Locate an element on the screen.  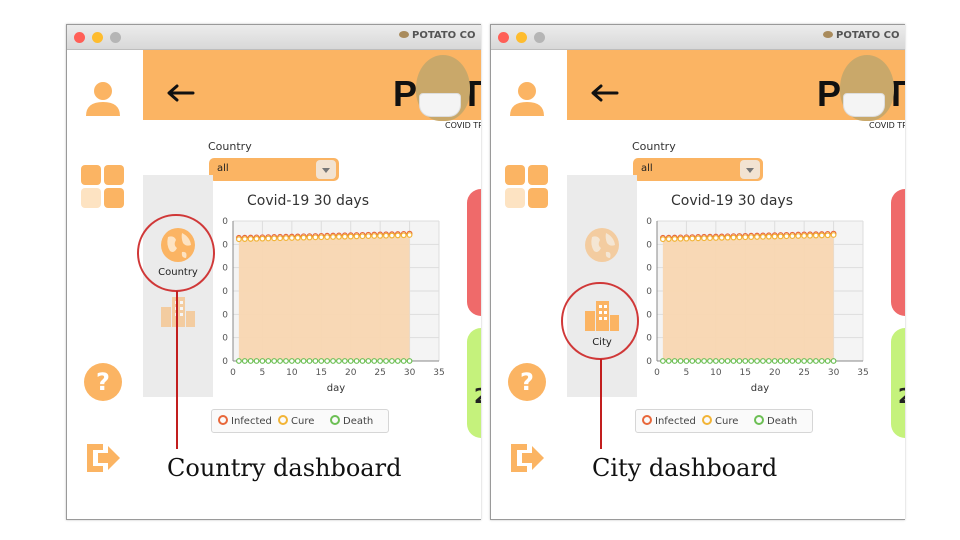
stat-card-green: 2 is located at coordinates (474, 383).